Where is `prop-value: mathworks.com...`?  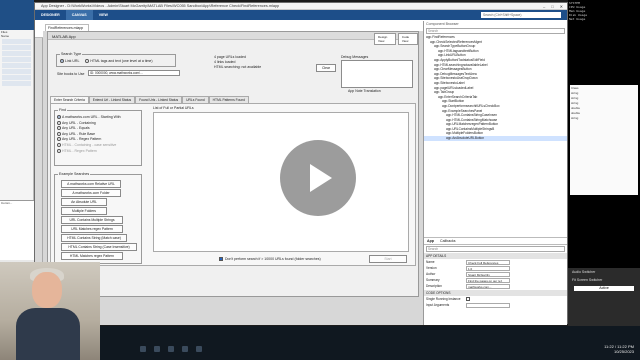
prop-value: mathworks.com... is located at coordinates (488, 286).